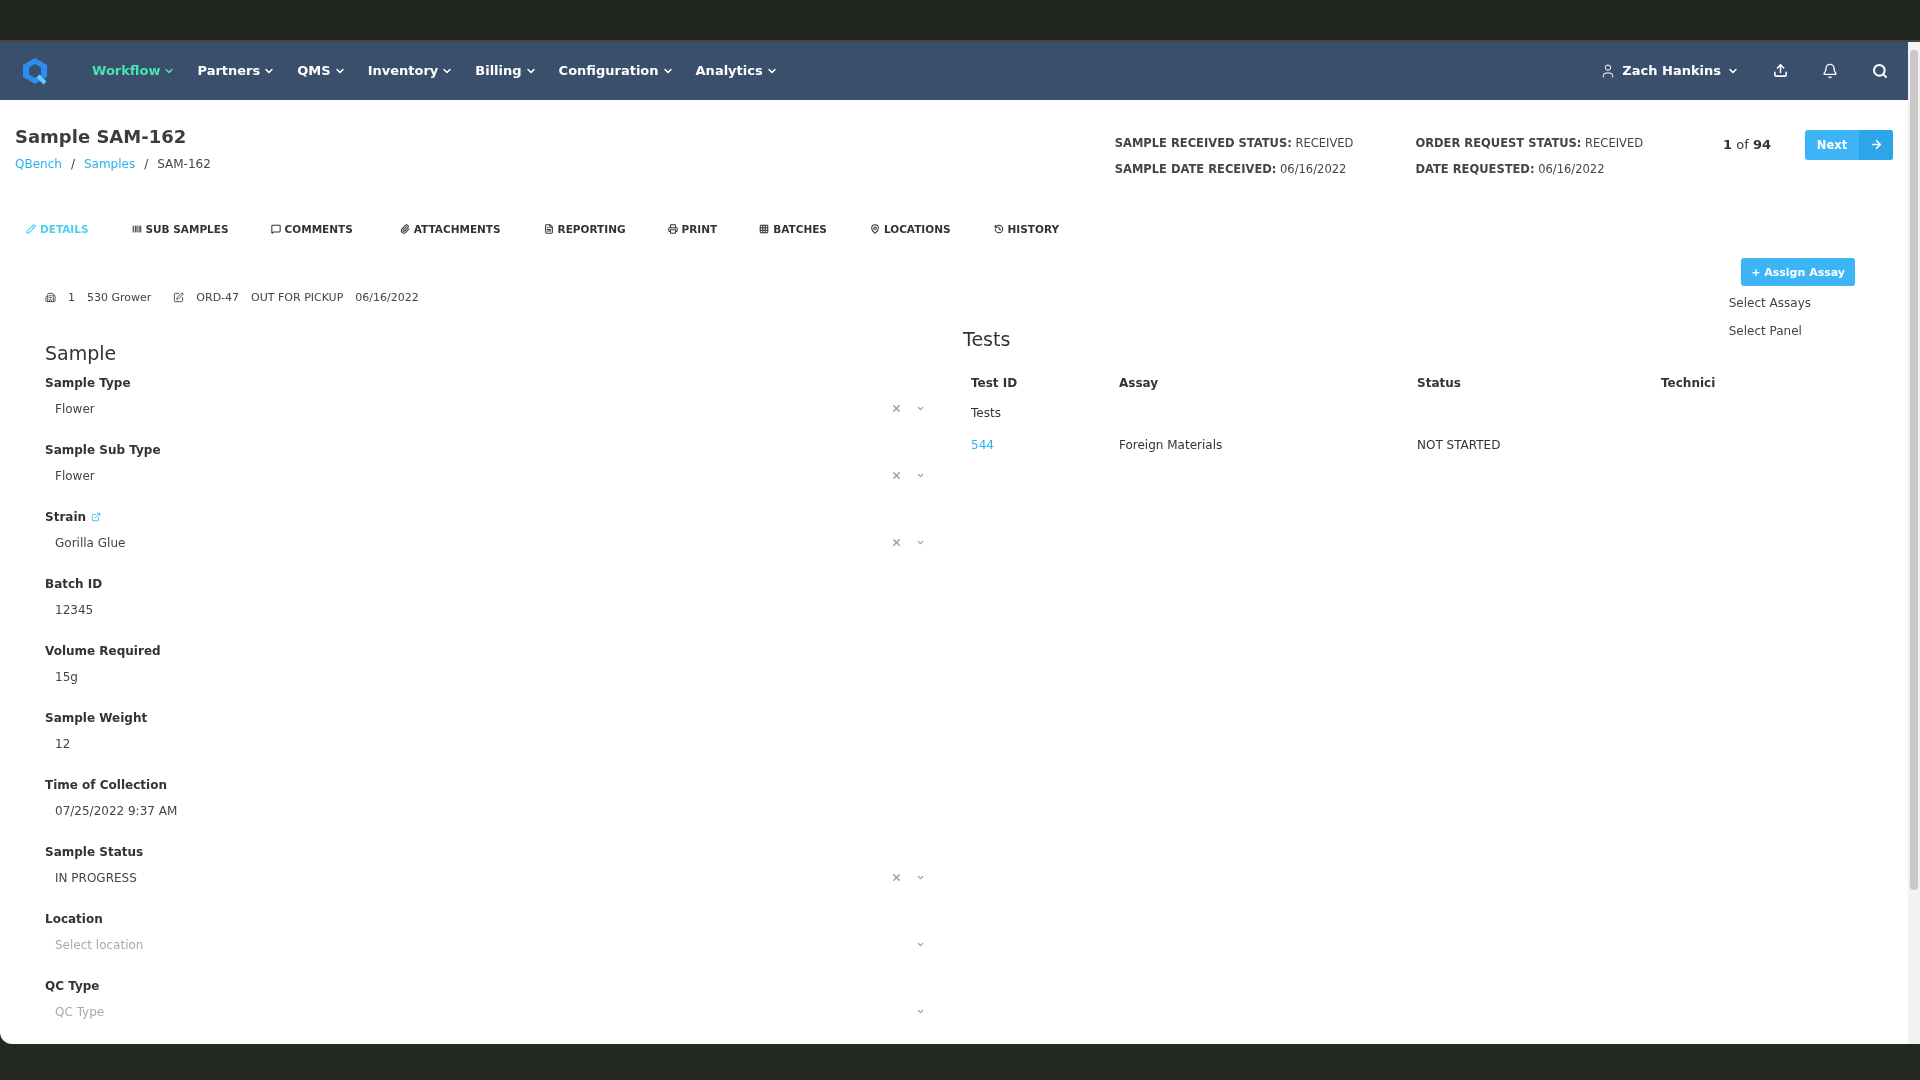 The width and height of the screenshot is (1920, 1080). Describe the element at coordinates (1459, 445) in the screenshot. I see `table-cell-text: NOT STARTED` at that location.